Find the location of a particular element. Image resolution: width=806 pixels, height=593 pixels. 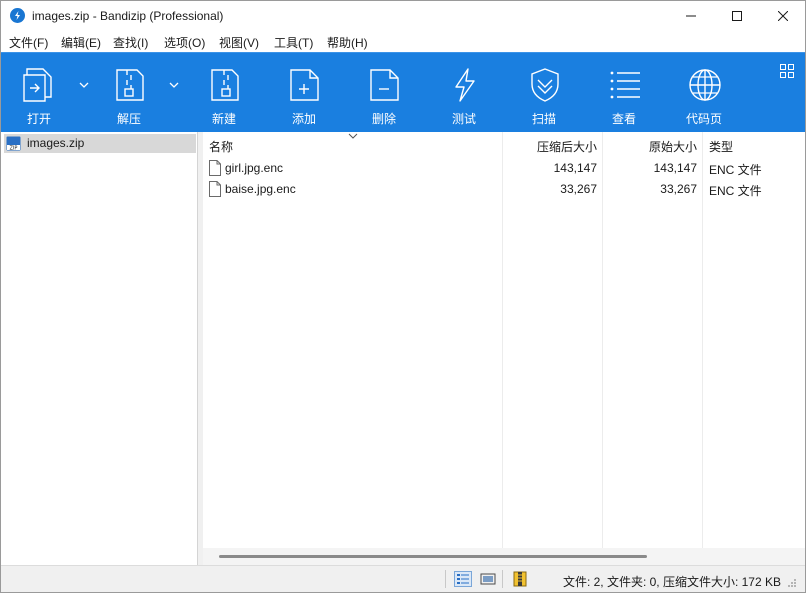

extract-dropdown-icon is located at coordinates (174, 84).